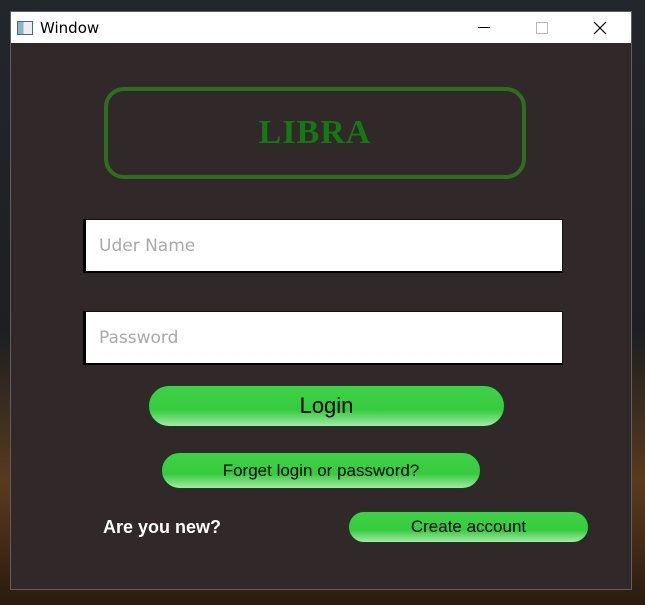 The height and width of the screenshot is (605, 645). I want to click on app-window-icon, so click(25, 27).